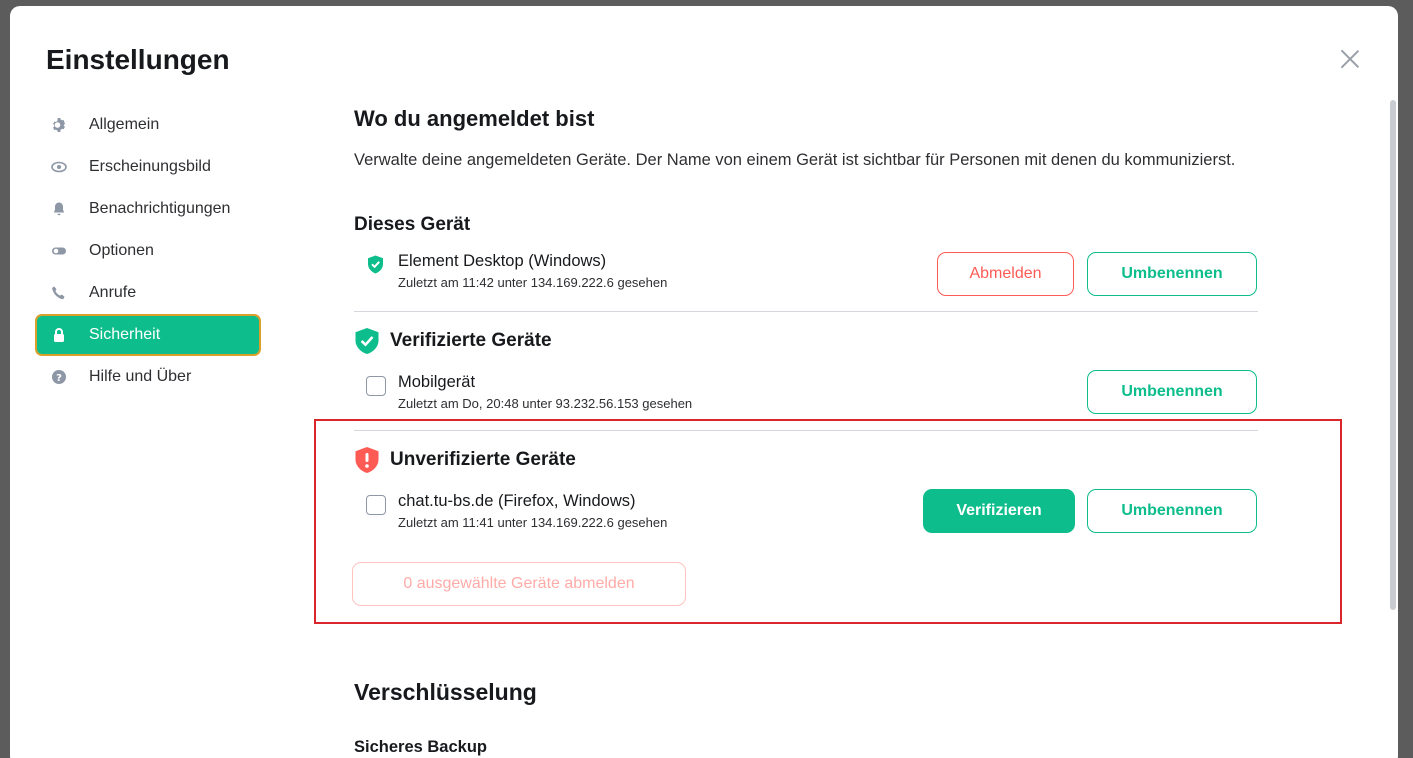 Image resolution: width=1413 pixels, height=758 pixels. I want to click on sidebar-item-label: Anrufe, so click(113, 292).